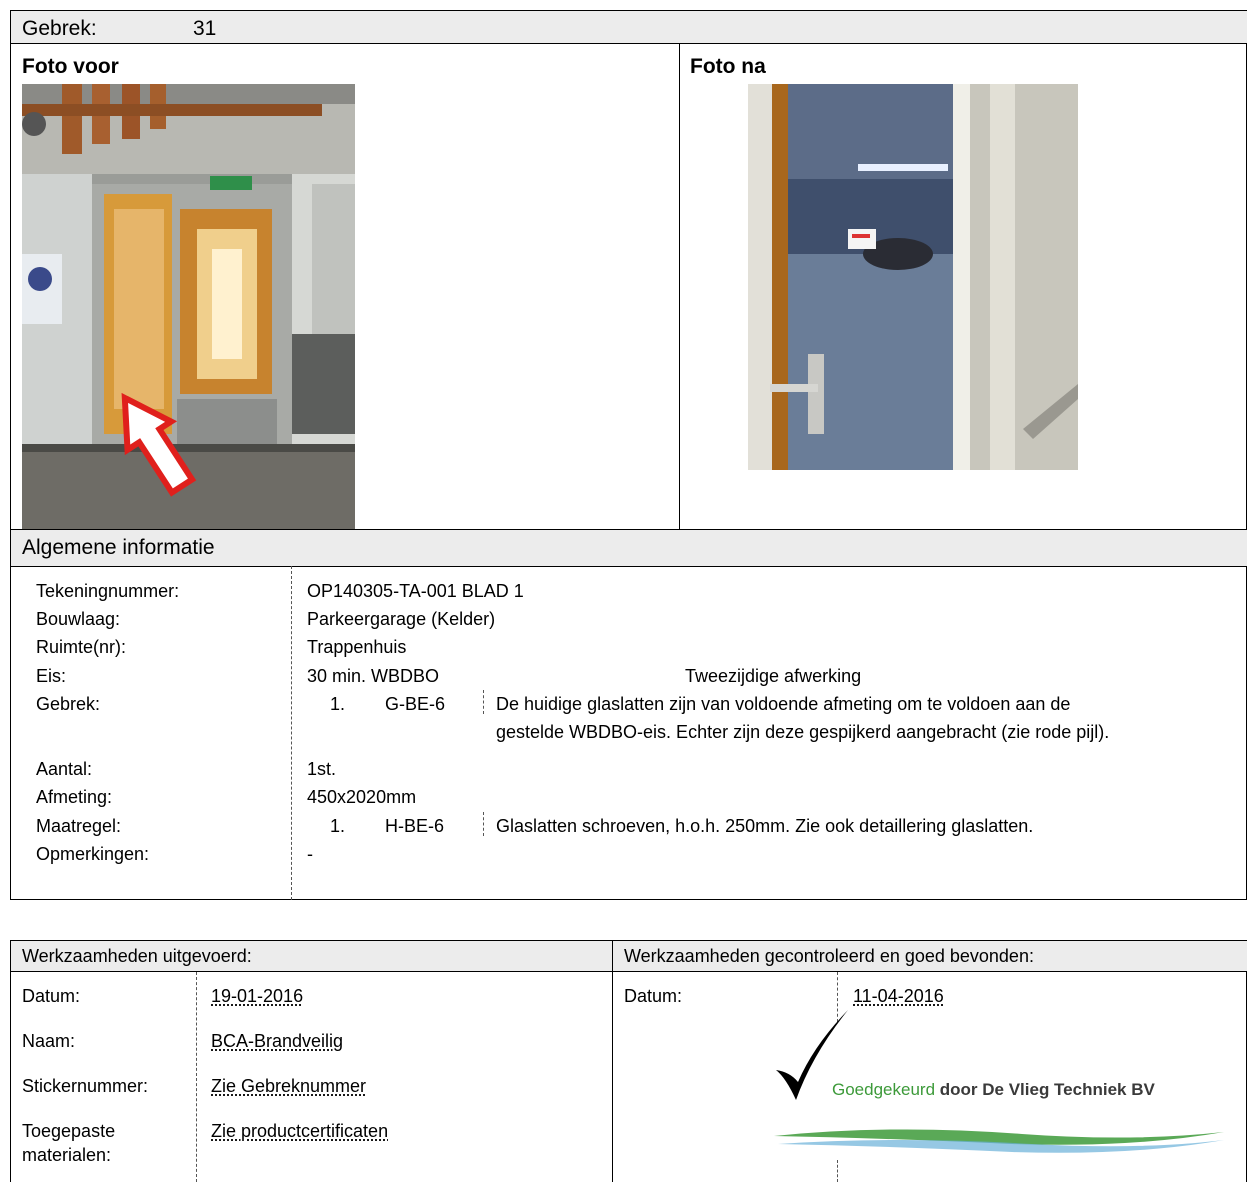 The width and height of the screenshot is (1247, 1182). Describe the element at coordinates (64, 769) in the screenshot. I see `count-label: Aantal:` at that location.